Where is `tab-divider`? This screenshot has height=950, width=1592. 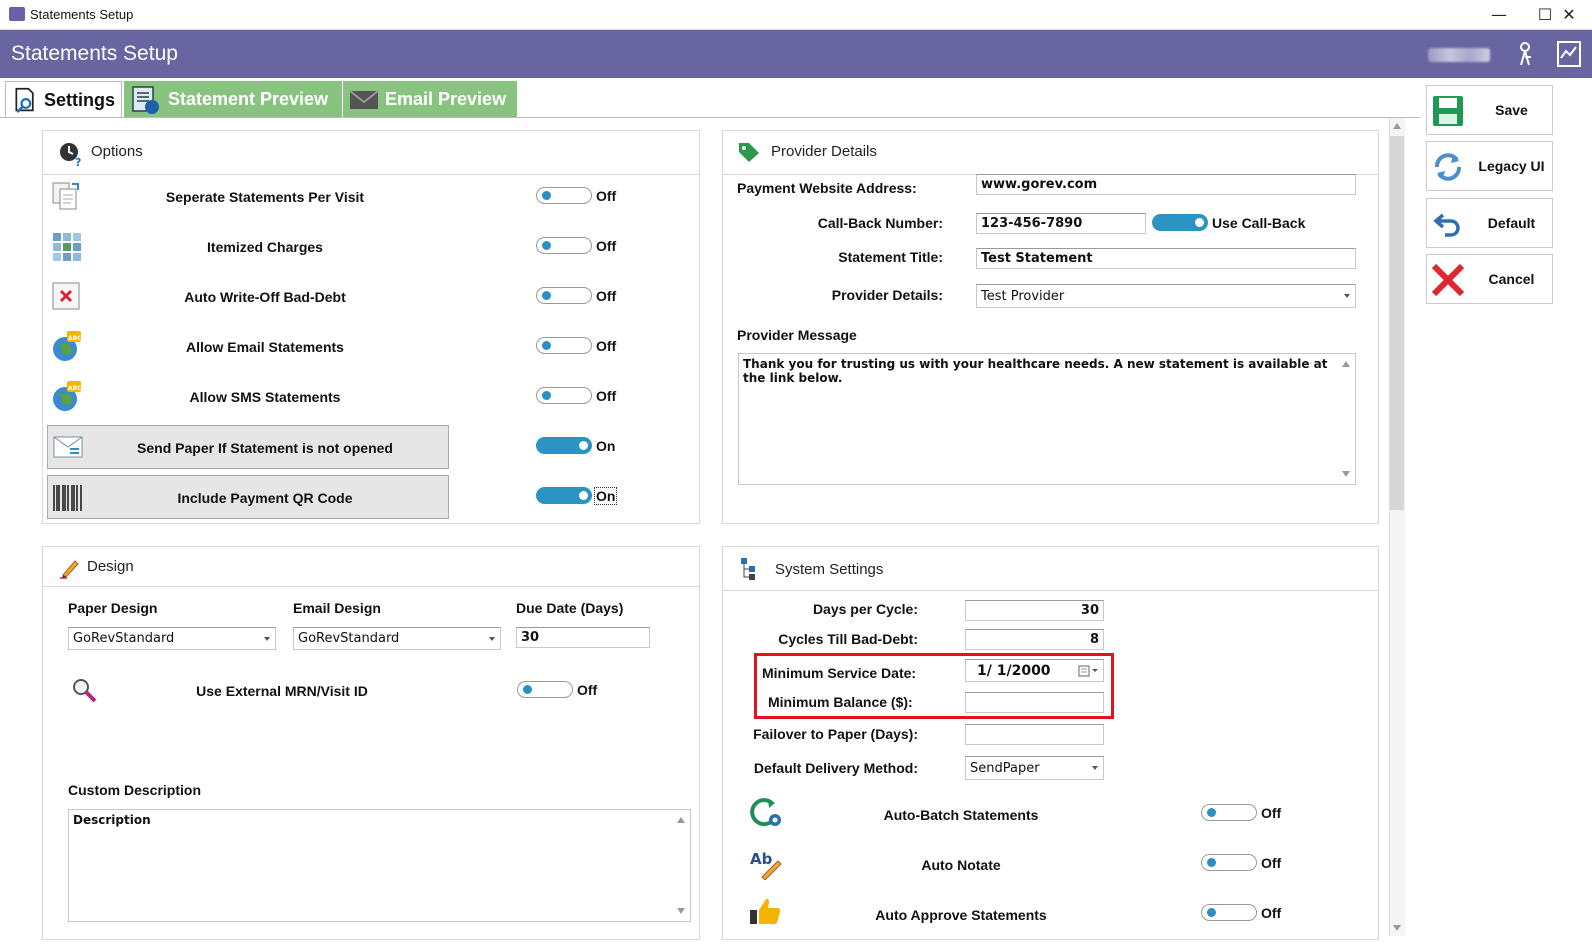 tab-divider is located at coordinates (710, 117).